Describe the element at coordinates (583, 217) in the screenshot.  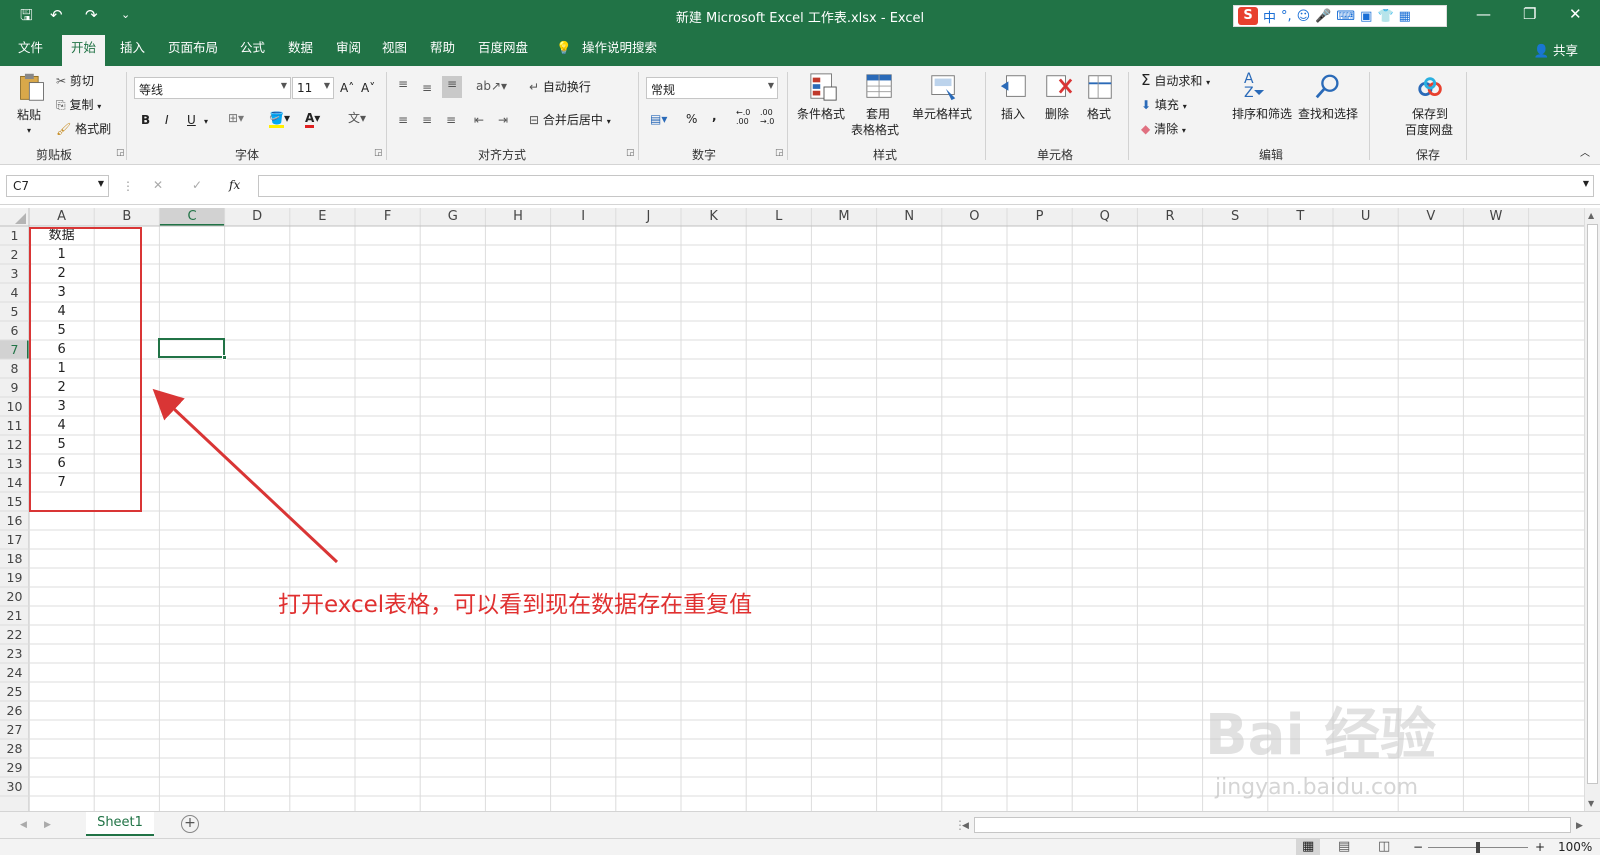
I see `column-header-I: I` at that location.